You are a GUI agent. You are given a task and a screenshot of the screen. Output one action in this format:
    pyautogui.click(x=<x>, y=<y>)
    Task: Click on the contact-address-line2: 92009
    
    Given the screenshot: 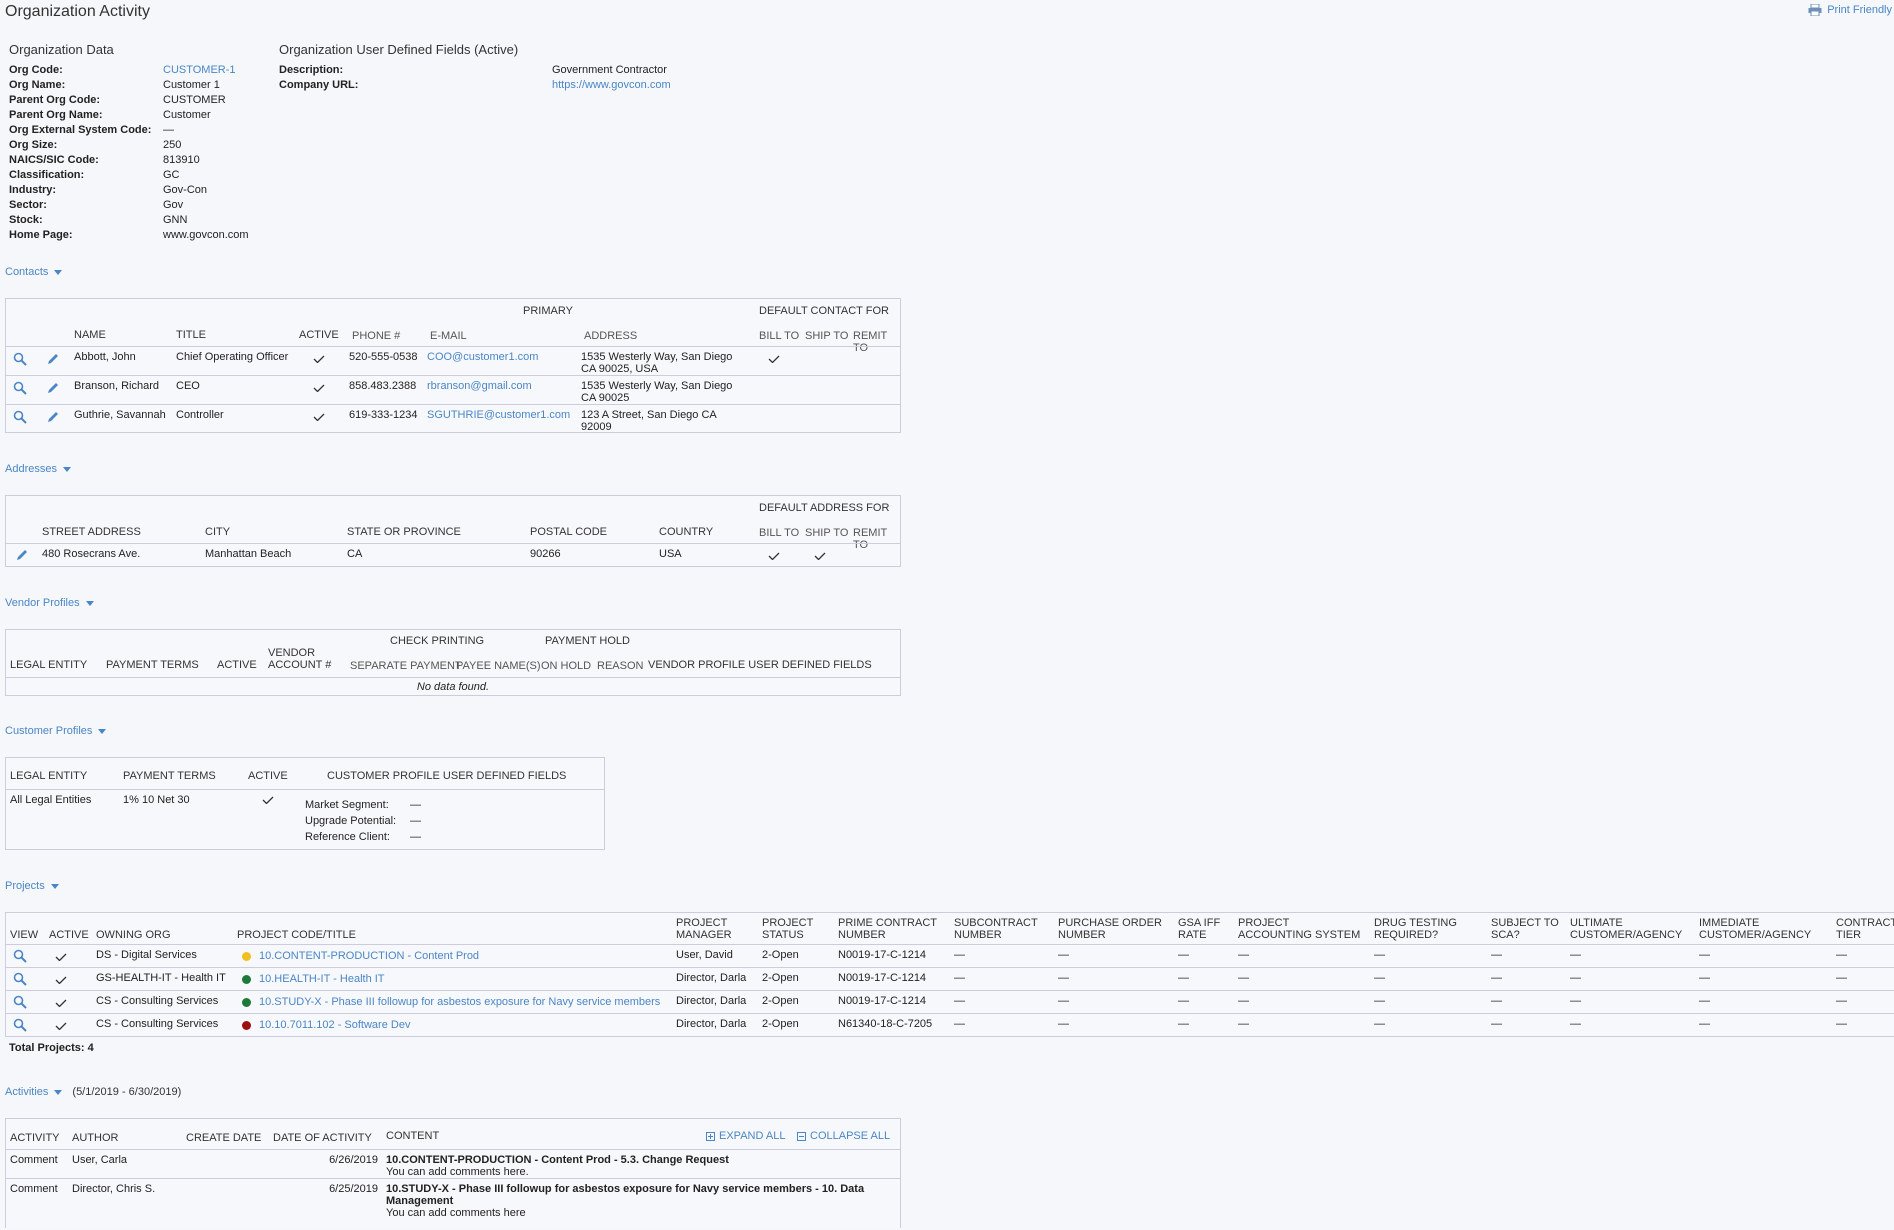 What is the action you would take?
    pyautogui.click(x=596, y=427)
    